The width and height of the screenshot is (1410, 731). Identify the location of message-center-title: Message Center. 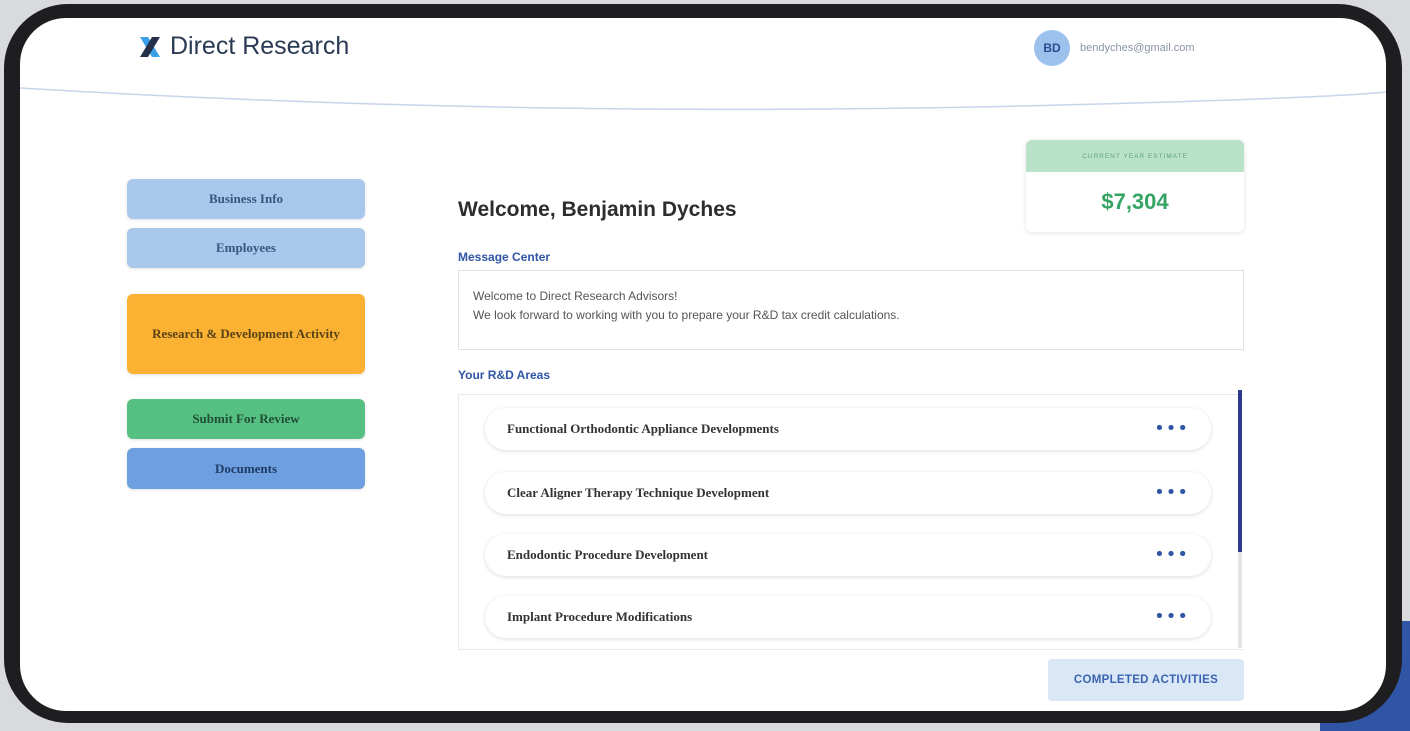
(504, 257).